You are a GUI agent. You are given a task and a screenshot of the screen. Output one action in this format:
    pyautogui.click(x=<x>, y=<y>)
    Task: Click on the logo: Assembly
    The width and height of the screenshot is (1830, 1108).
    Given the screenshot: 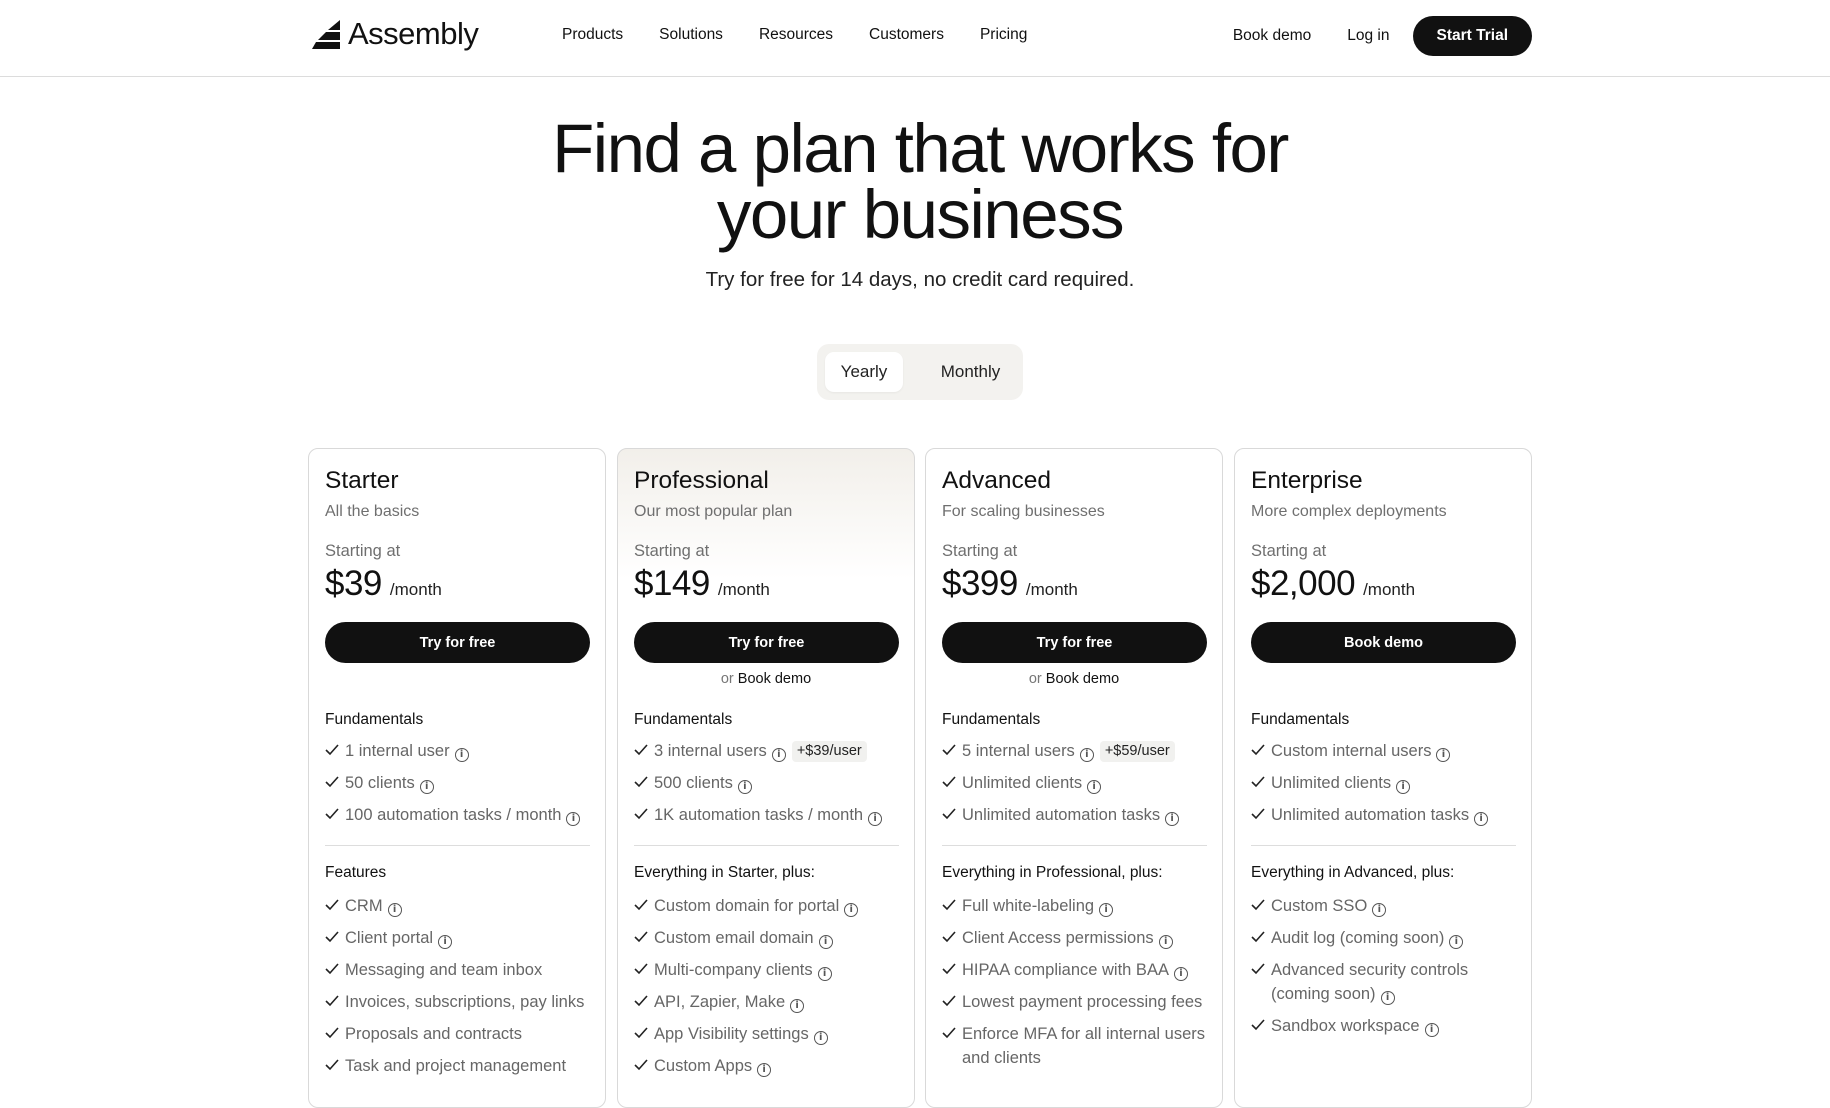 What is the action you would take?
    pyautogui.click(x=394, y=34)
    